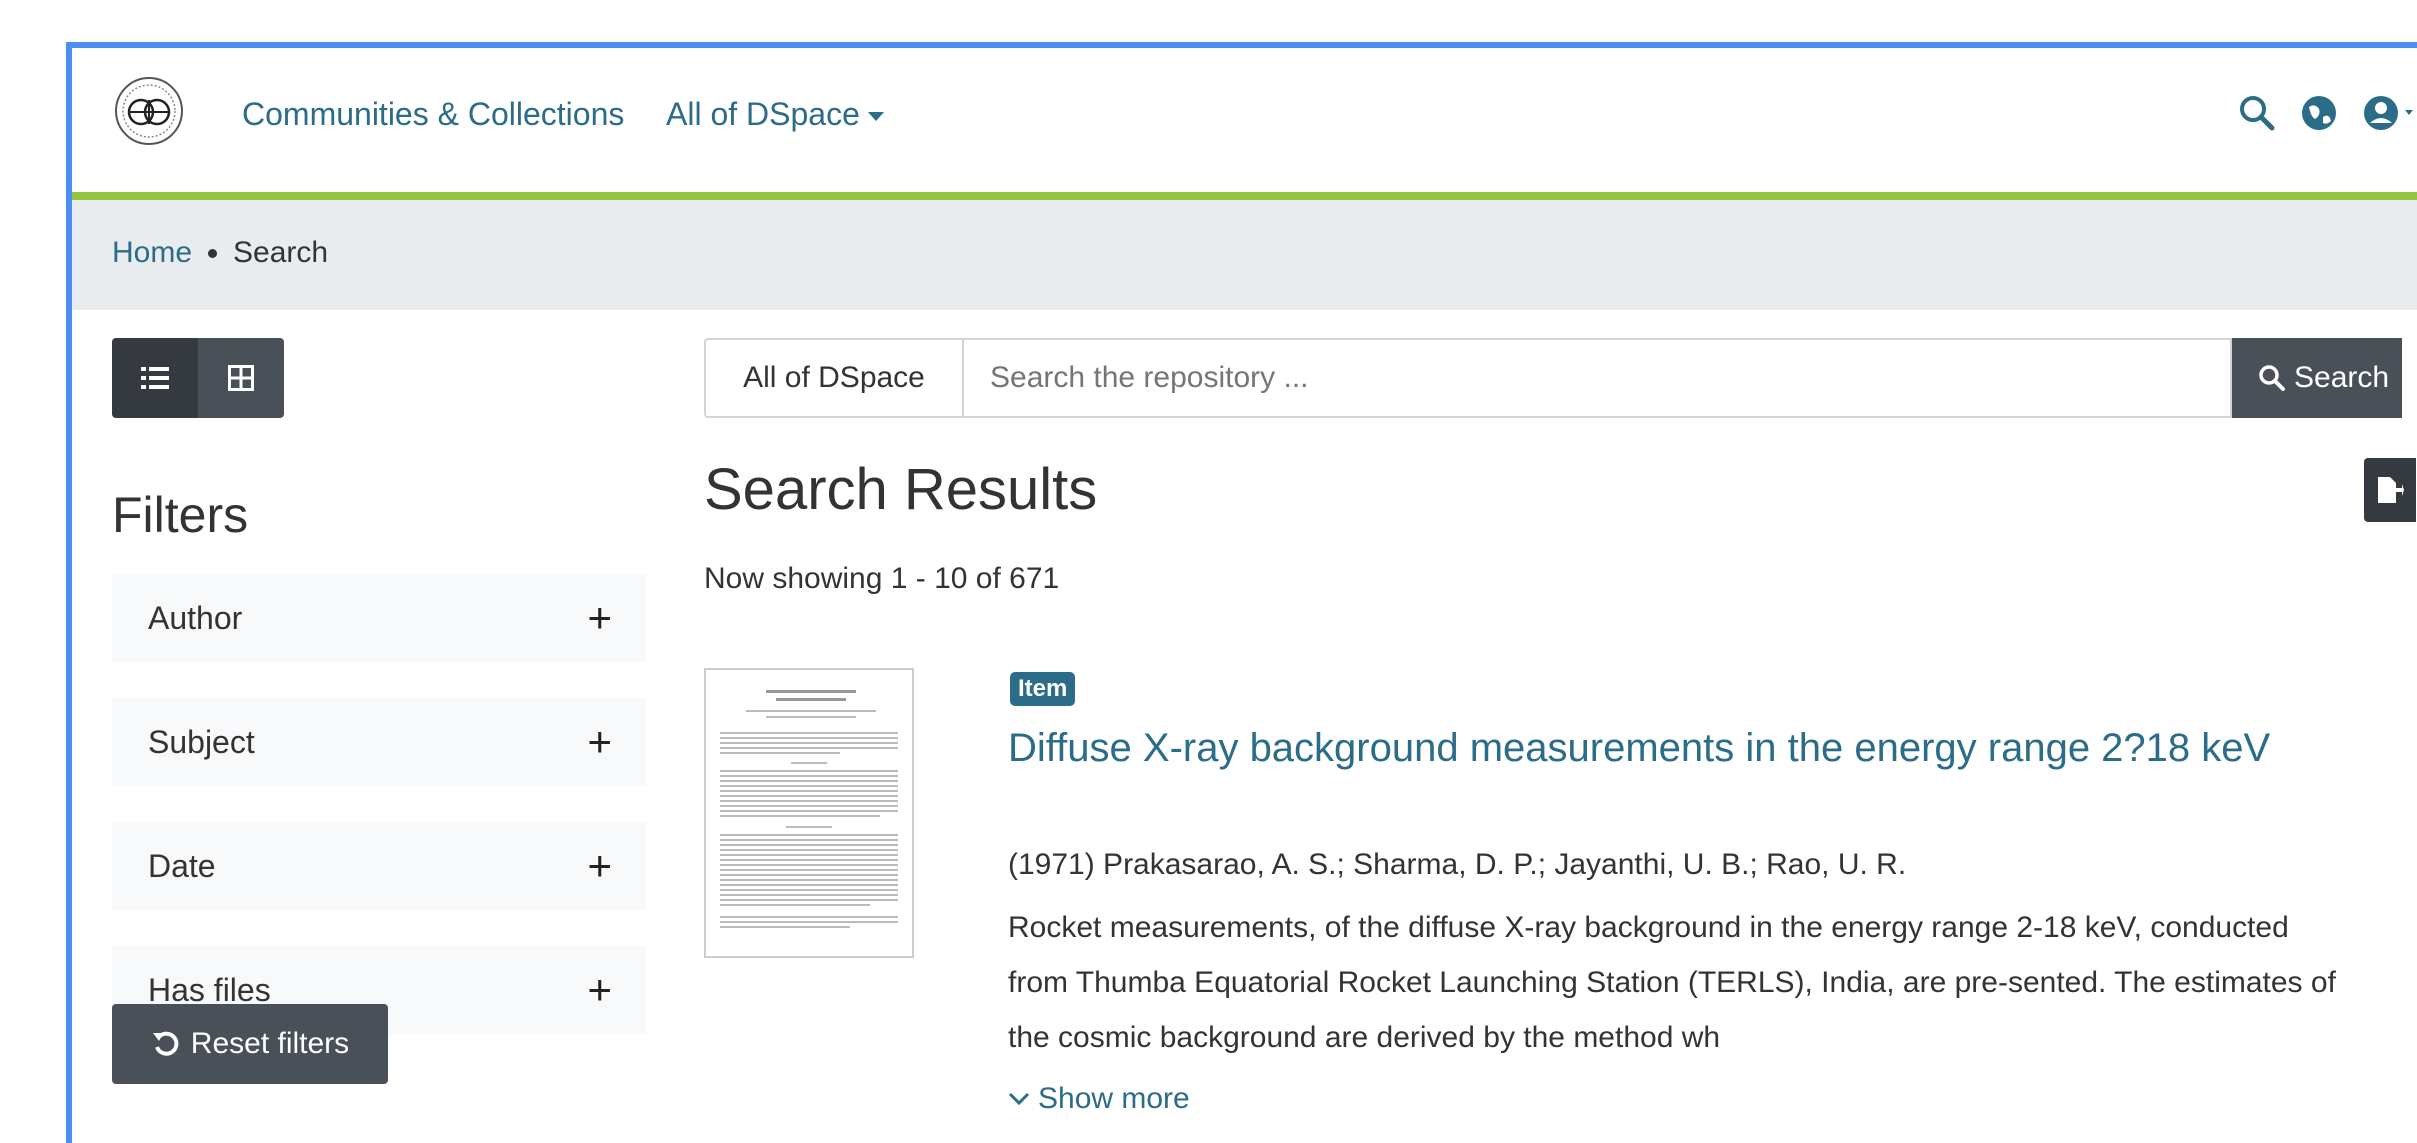 Image resolution: width=2417 pixels, height=1143 pixels. Describe the element at coordinates (149, 111) in the screenshot. I see `institute-seal-logo` at that location.